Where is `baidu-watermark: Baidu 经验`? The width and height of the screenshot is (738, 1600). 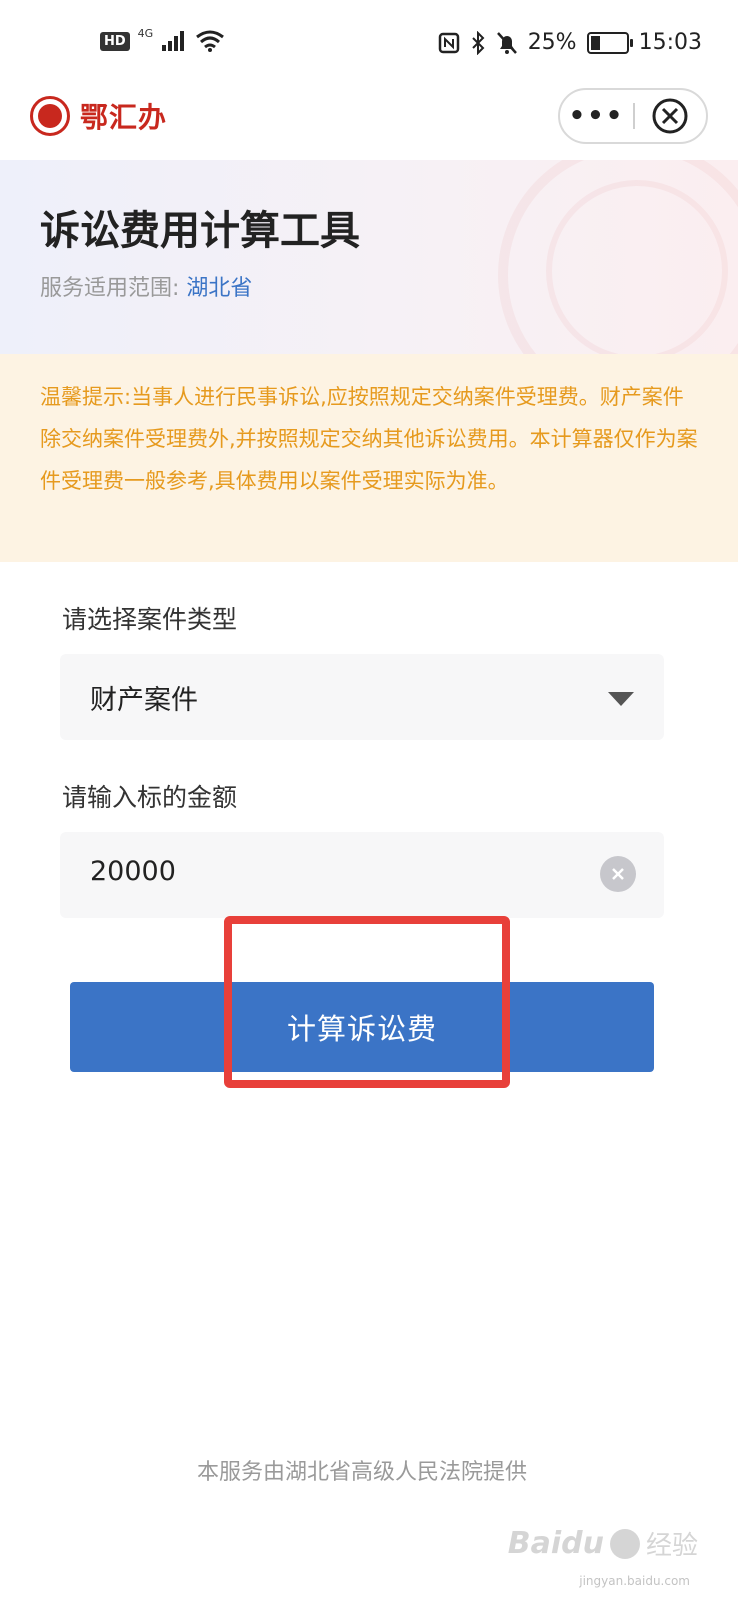 baidu-watermark: Baidu 经验 is located at coordinates (603, 1543).